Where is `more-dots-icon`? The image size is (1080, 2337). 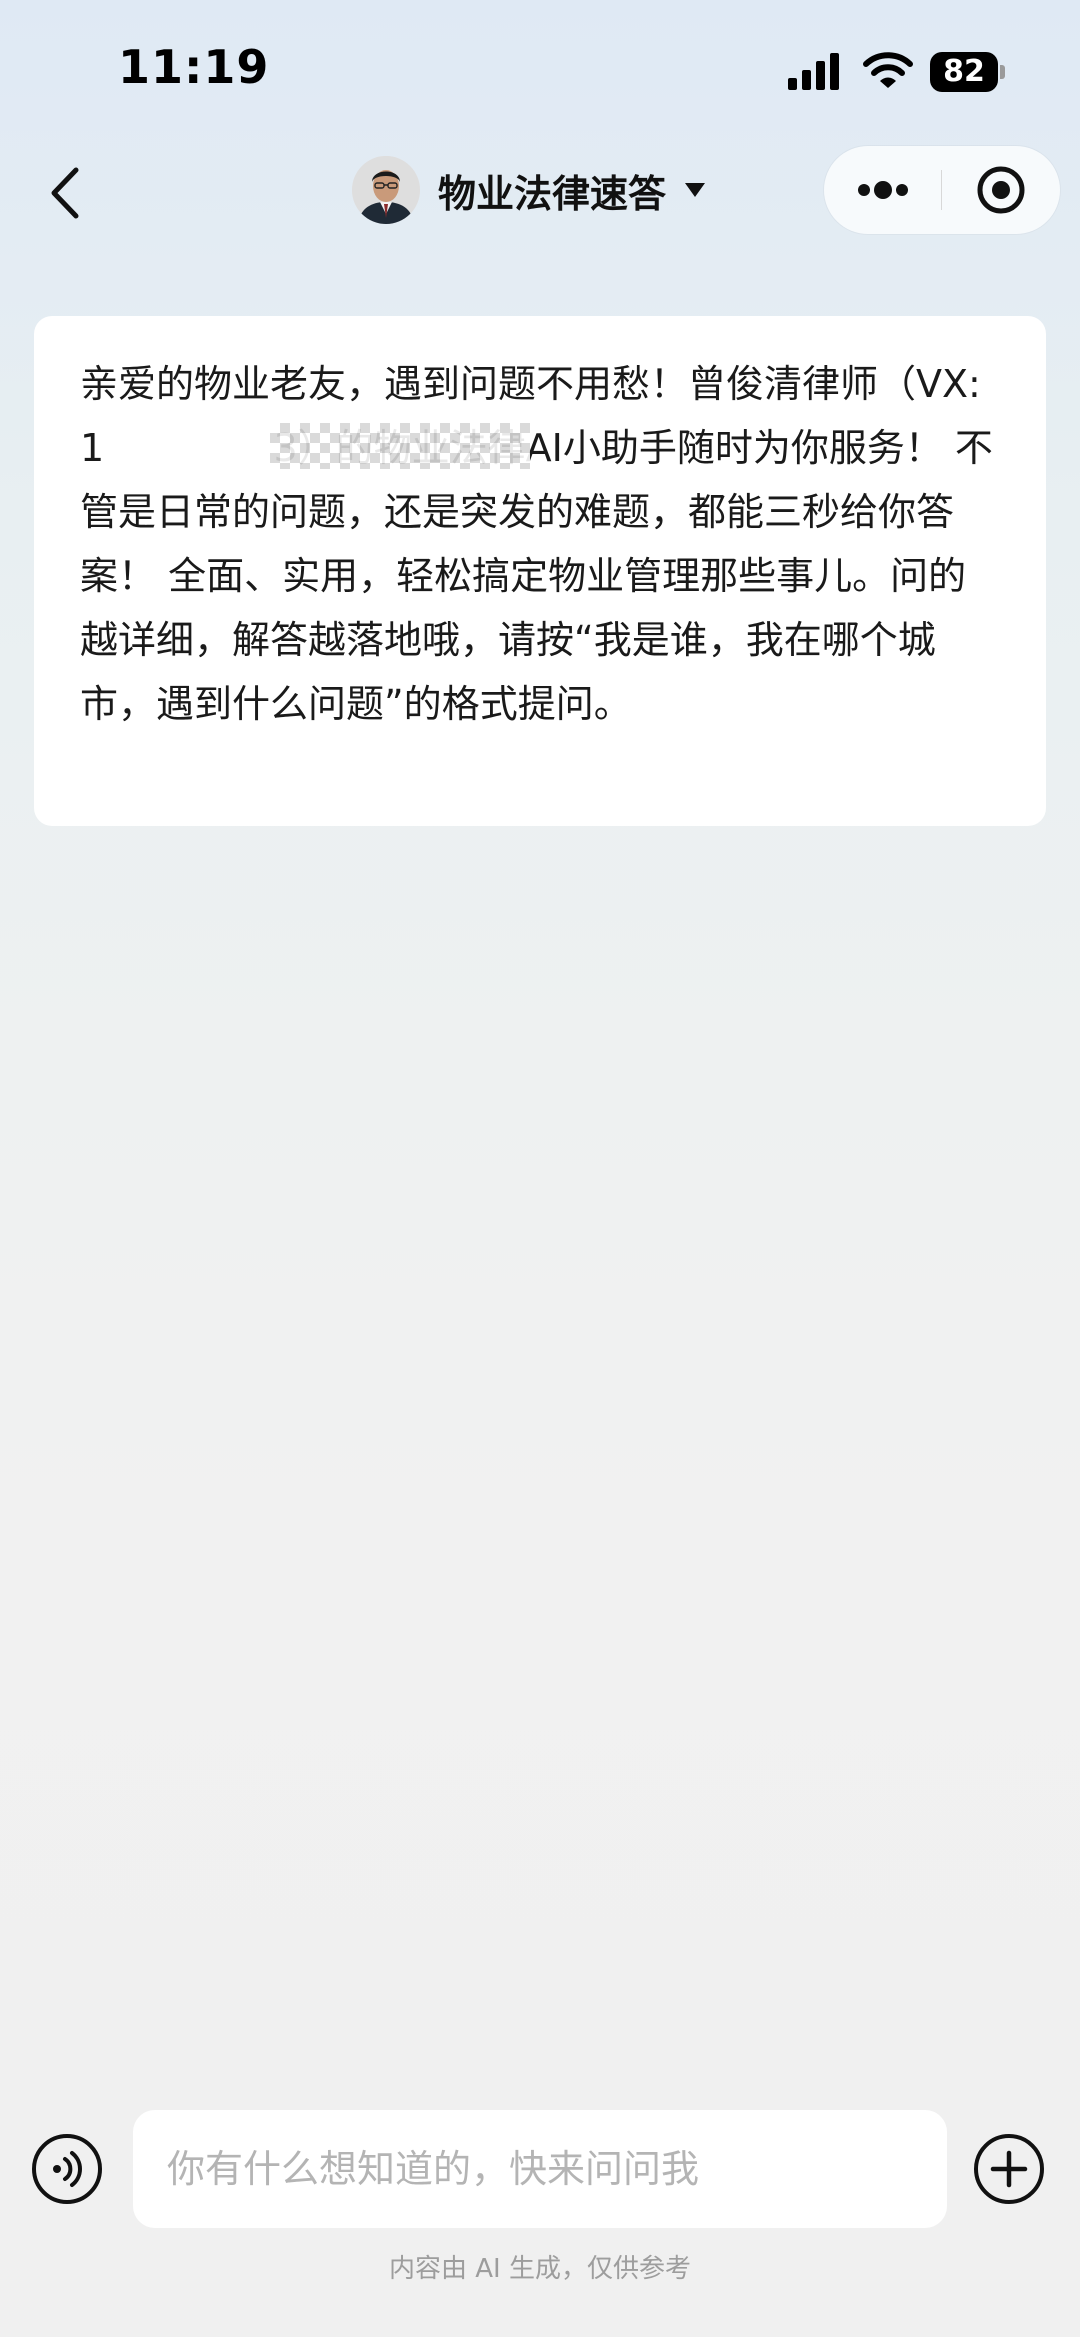 more-dots-icon is located at coordinates (883, 190).